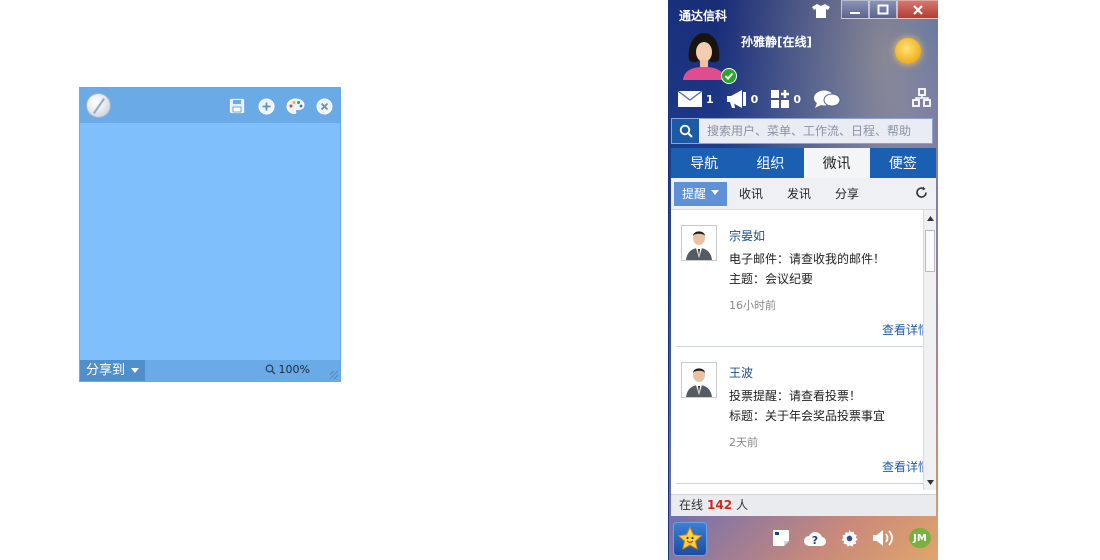 The height and width of the screenshot is (560, 1100). Describe the element at coordinates (98, 105) in the screenshot. I see `note-logo-icon` at that location.